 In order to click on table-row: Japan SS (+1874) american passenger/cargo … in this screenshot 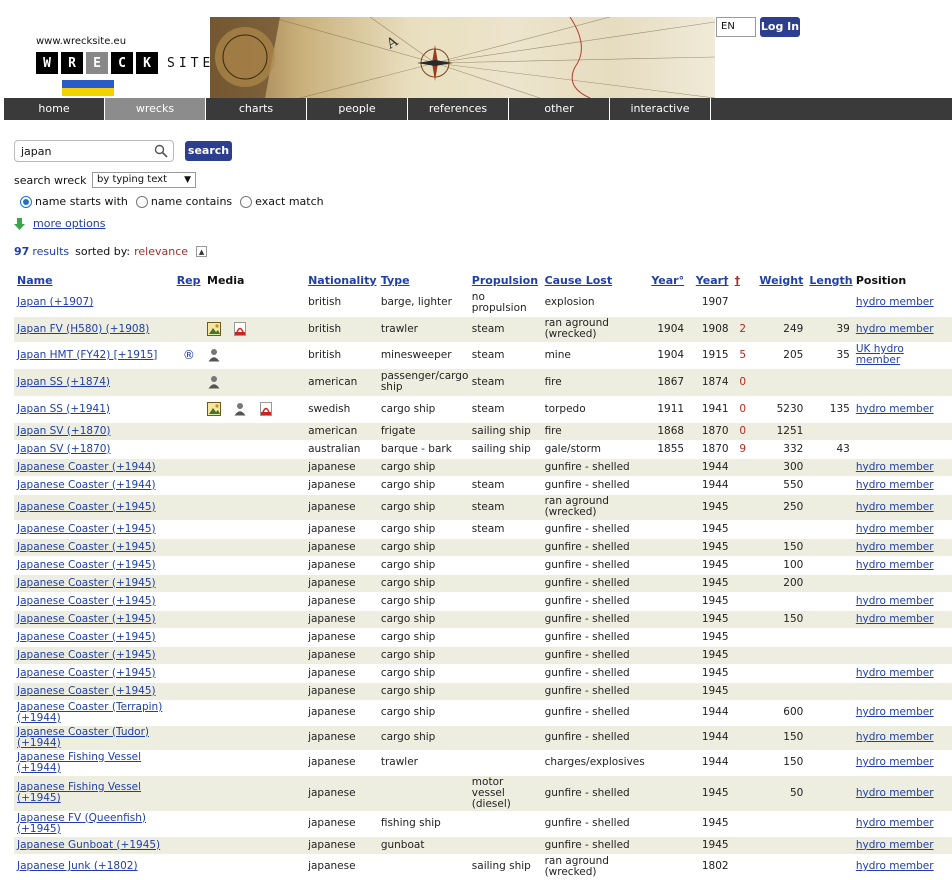, I will do `click(483, 382)`.